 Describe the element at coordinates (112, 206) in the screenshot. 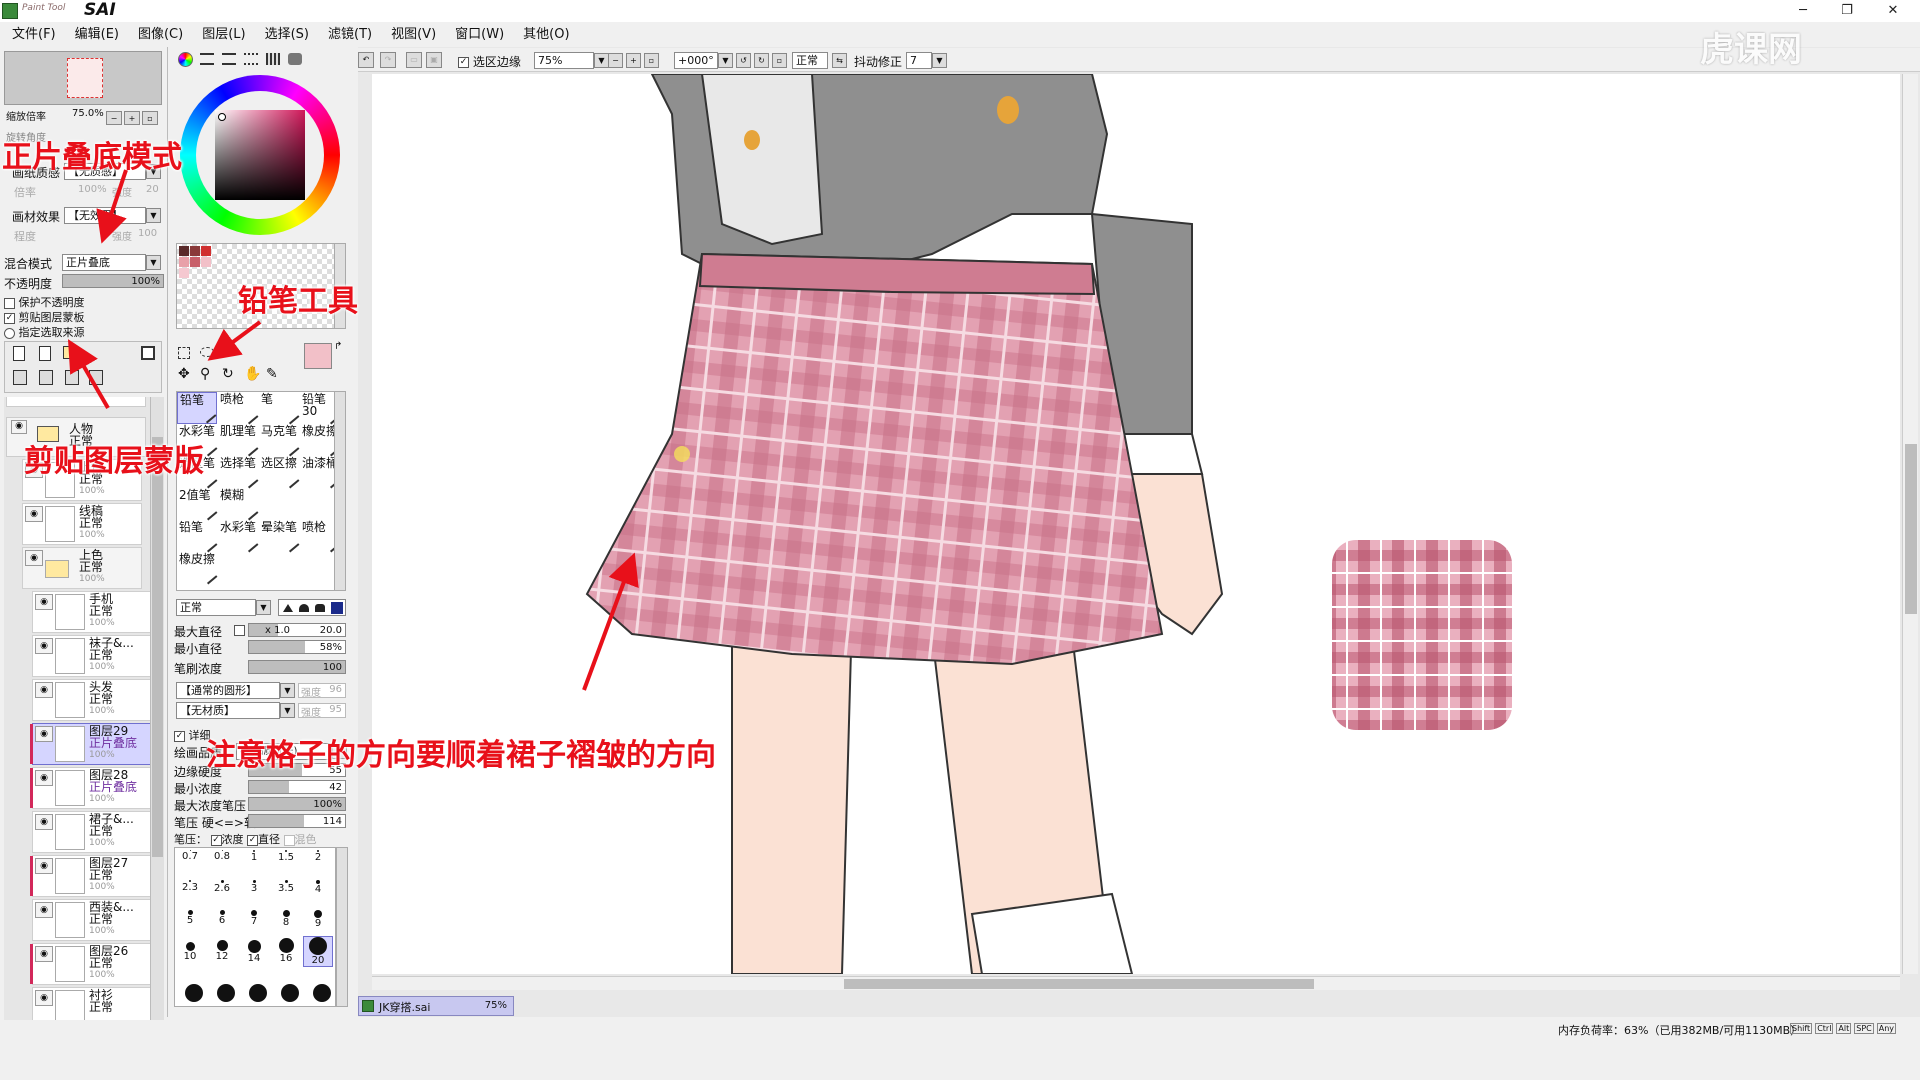

I see `arrow-to-blend-mode` at that location.